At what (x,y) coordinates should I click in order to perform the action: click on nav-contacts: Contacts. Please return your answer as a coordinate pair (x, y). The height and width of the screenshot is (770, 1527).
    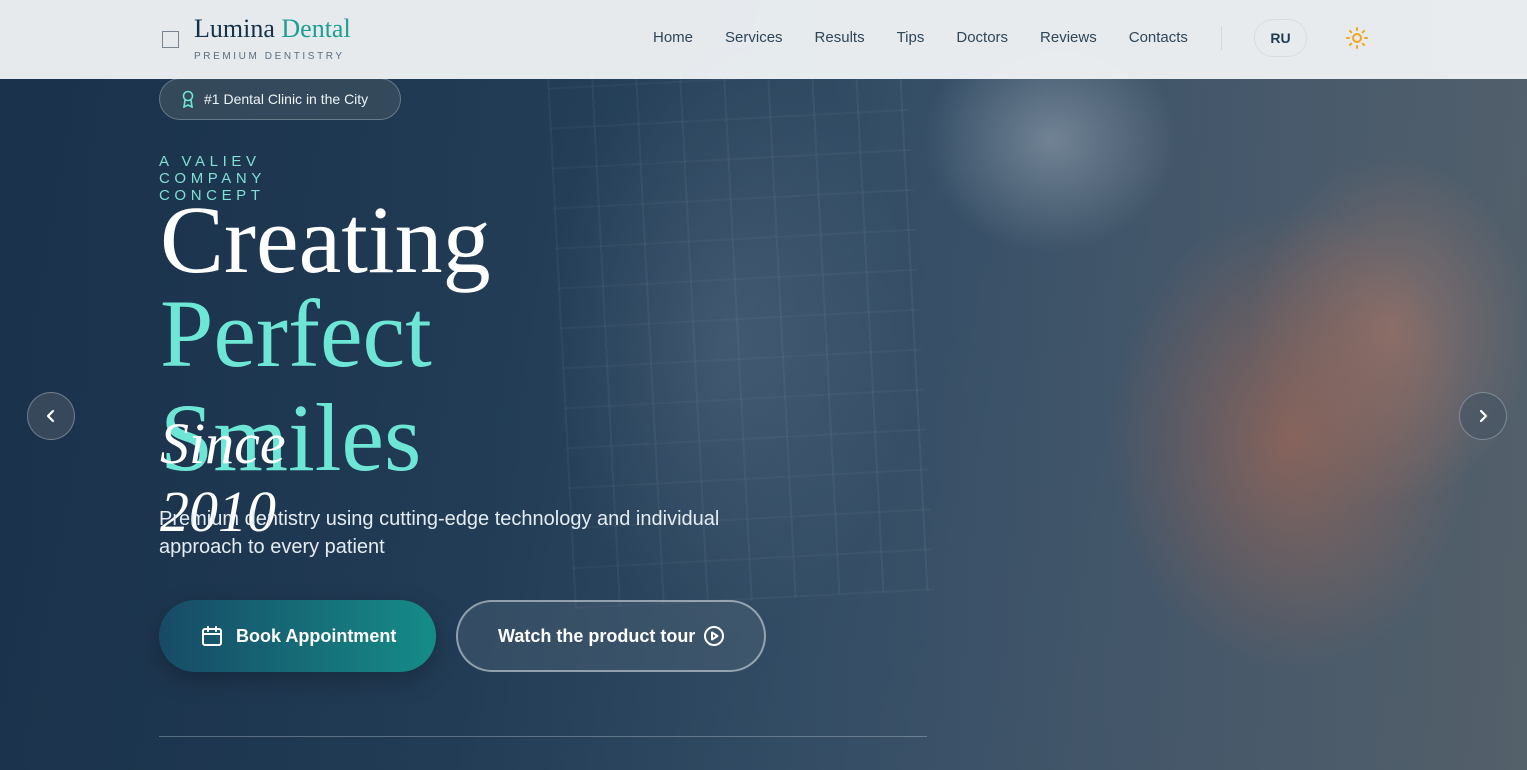
    Looking at the image, I should click on (1158, 38).